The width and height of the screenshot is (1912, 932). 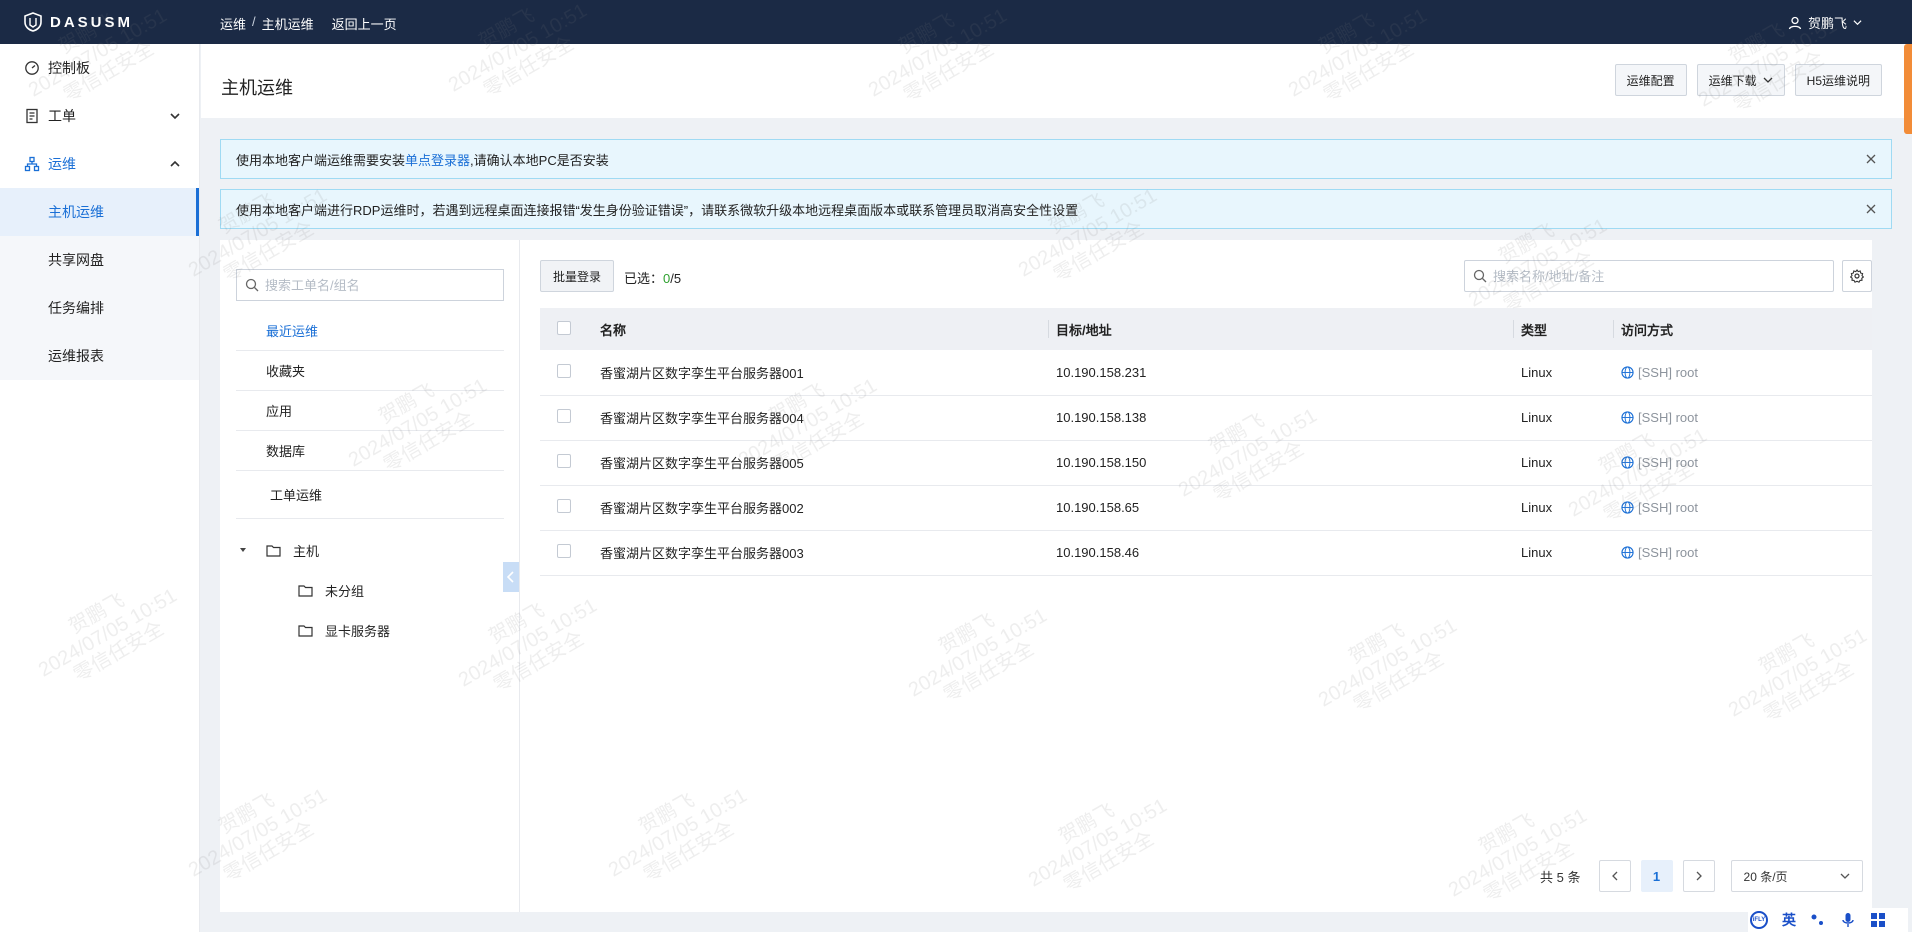 I want to click on next-page-button, so click(x=1698, y=876).